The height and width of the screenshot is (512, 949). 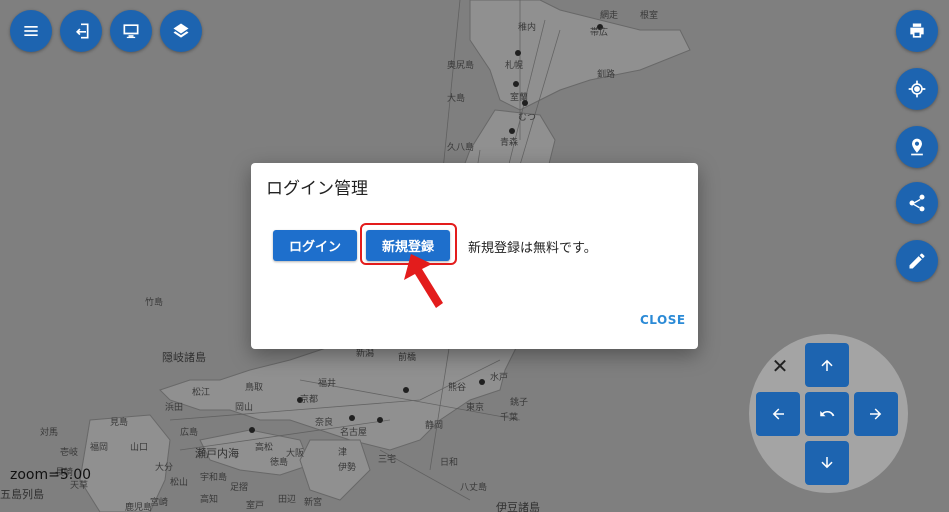 I want to click on pan-down-button, so click(x=827, y=463).